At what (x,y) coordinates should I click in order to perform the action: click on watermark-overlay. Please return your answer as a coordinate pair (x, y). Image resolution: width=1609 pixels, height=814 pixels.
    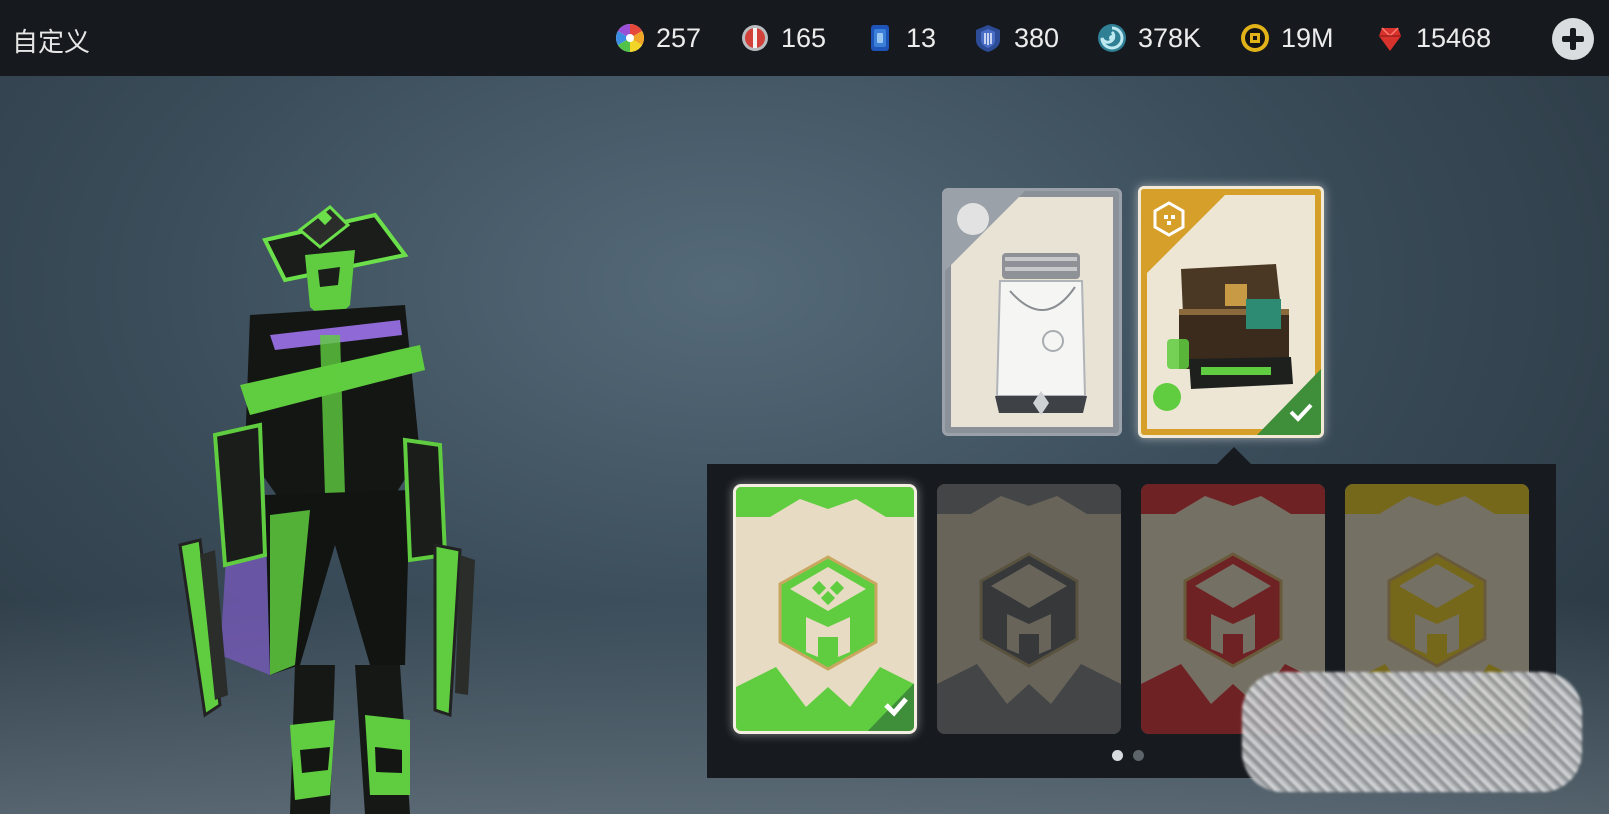
    Looking at the image, I should click on (1412, 732).